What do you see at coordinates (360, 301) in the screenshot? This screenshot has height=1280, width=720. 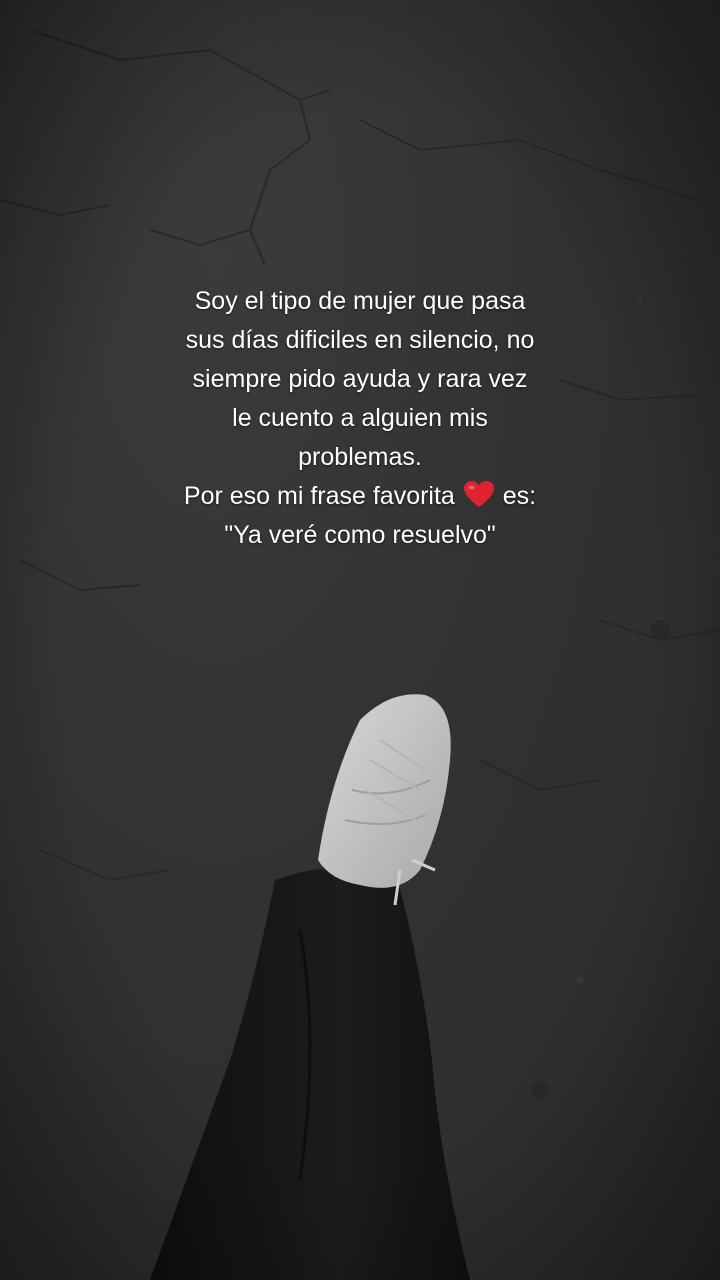 I see `caption-line-1: Soy el tipo de mujer que pasa` at bounding box center [360, 301].